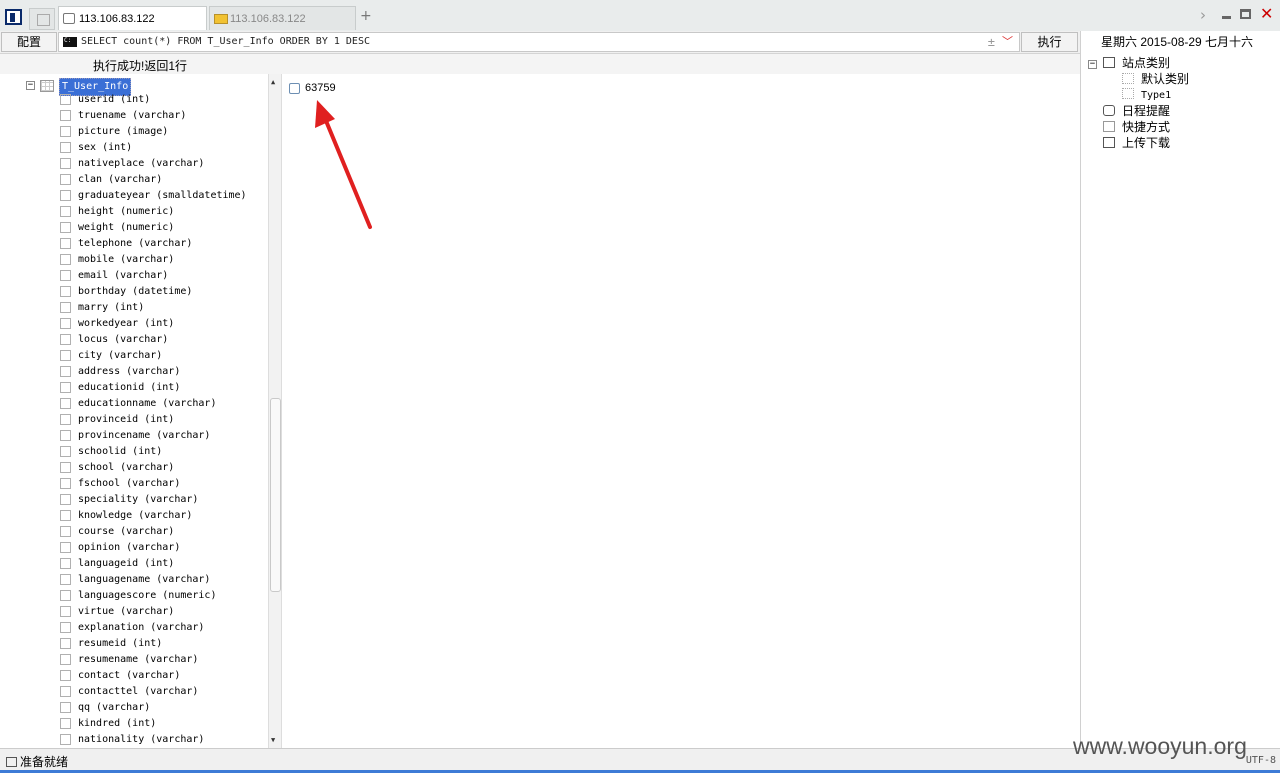 This screenshot has width=1280, height=773. I want to click on grid-icon, so click(42, 19).